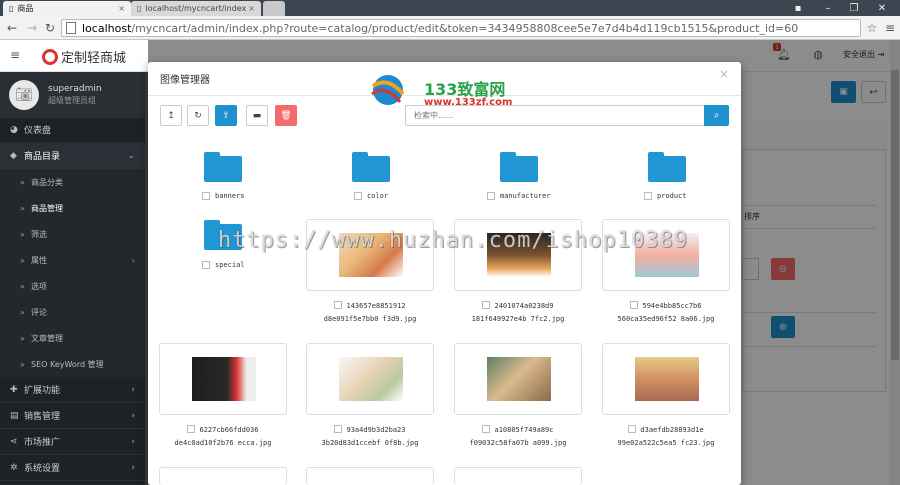 The height and width of the screenshot is (485, 900). I want to click on maximize-icon: ❐, so click(854, 8).